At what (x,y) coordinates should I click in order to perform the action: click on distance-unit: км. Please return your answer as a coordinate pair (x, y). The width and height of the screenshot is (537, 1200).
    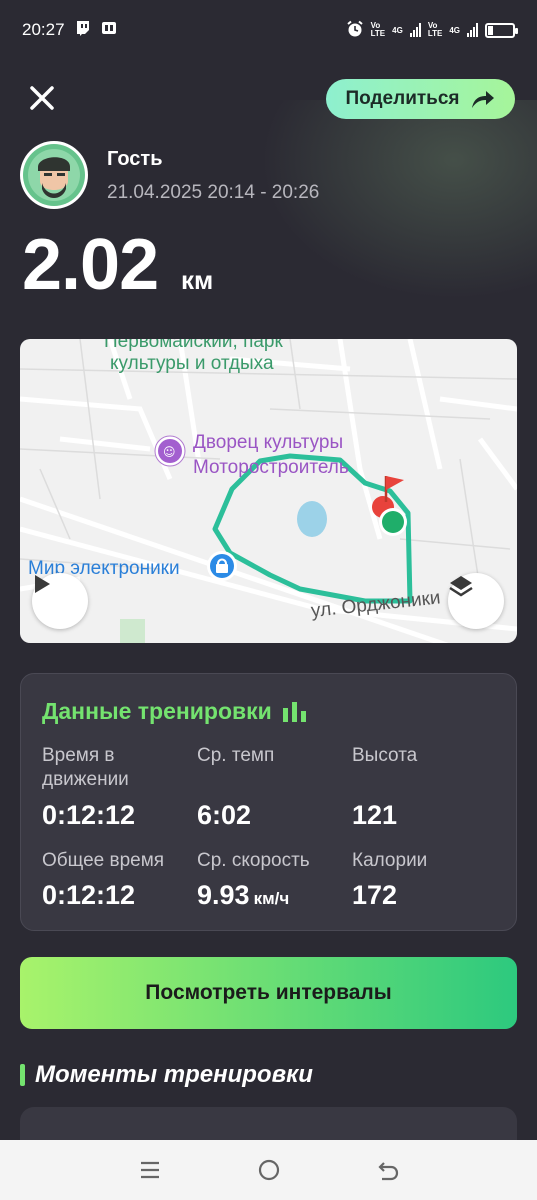
    Looking at the image, I should click on (197, 280).